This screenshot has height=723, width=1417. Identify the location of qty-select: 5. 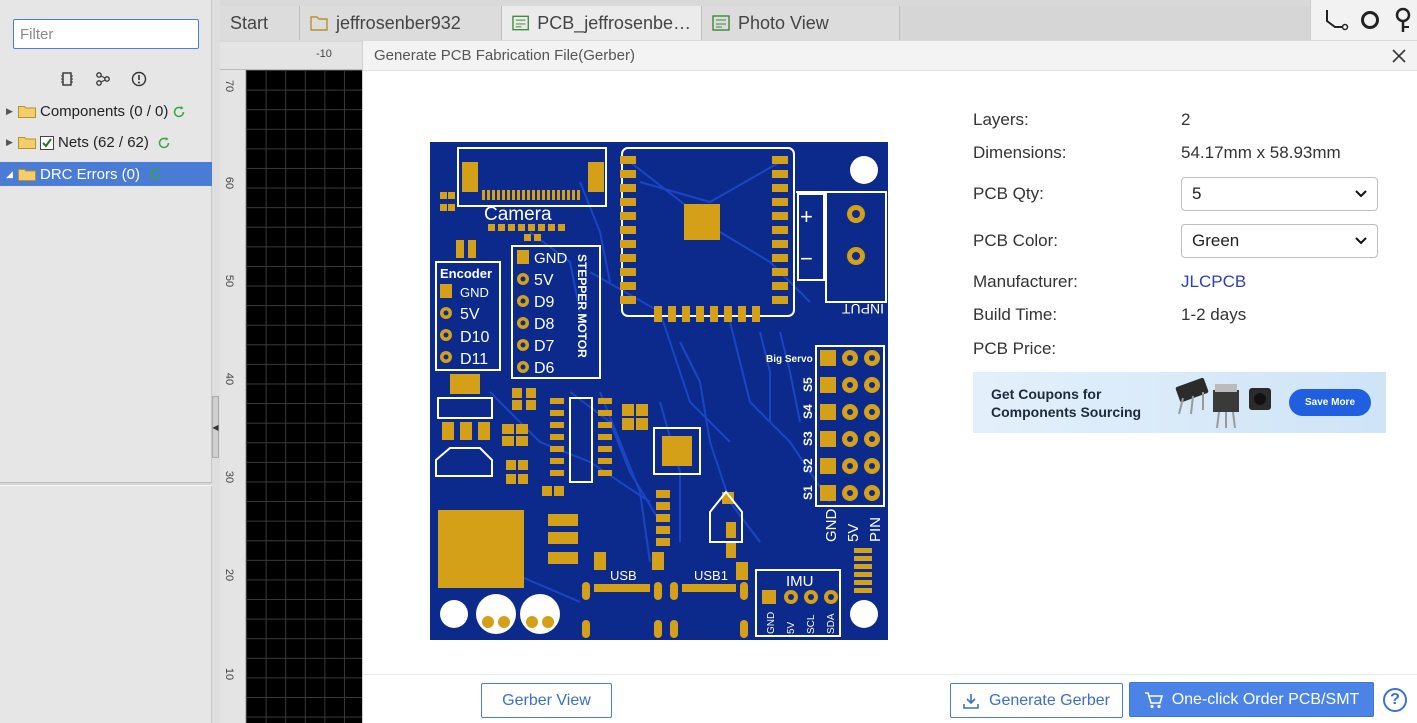
(1279, 194).